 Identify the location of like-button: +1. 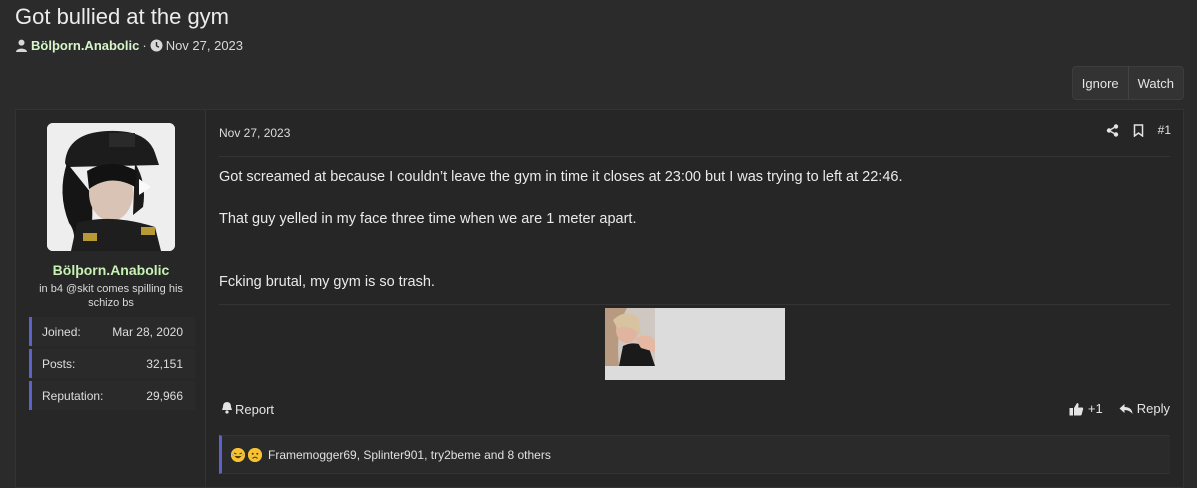
(1086, 408).